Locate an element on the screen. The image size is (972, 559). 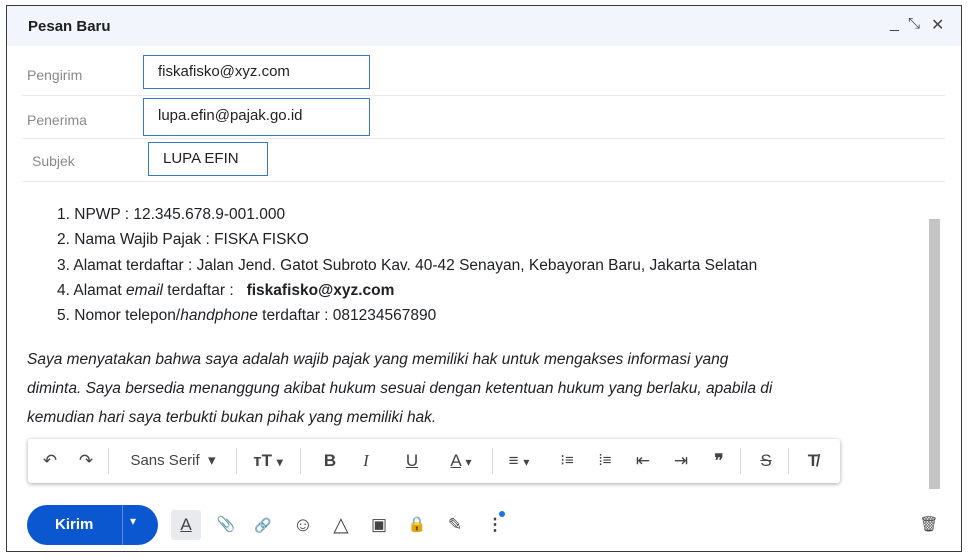
expand-icon: ⤡ is located at coordinates (914, 23).